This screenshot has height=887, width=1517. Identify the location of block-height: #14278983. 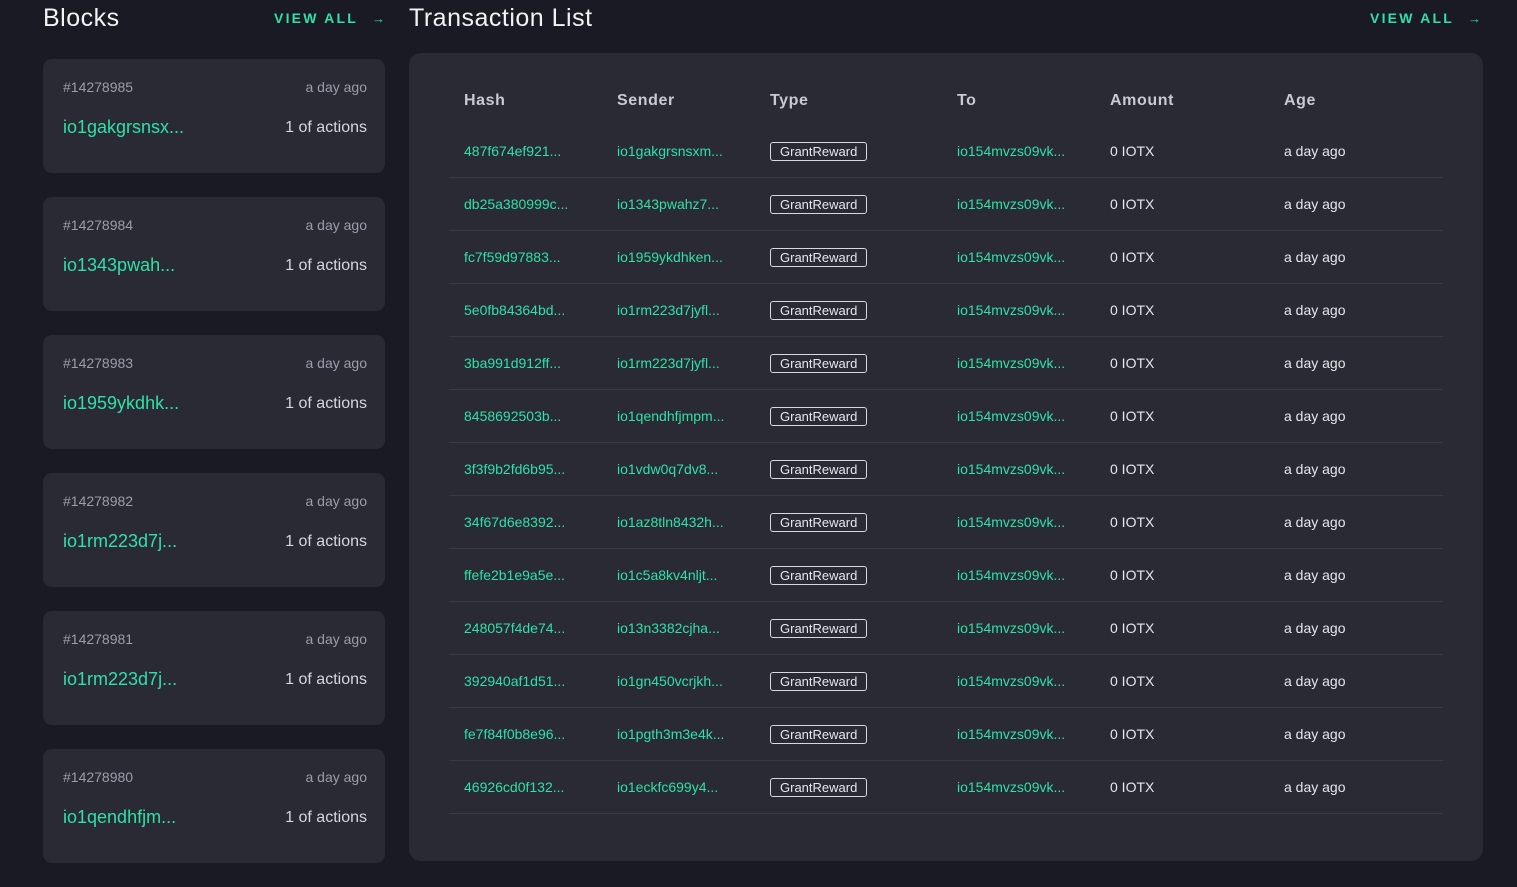
(98, 363).